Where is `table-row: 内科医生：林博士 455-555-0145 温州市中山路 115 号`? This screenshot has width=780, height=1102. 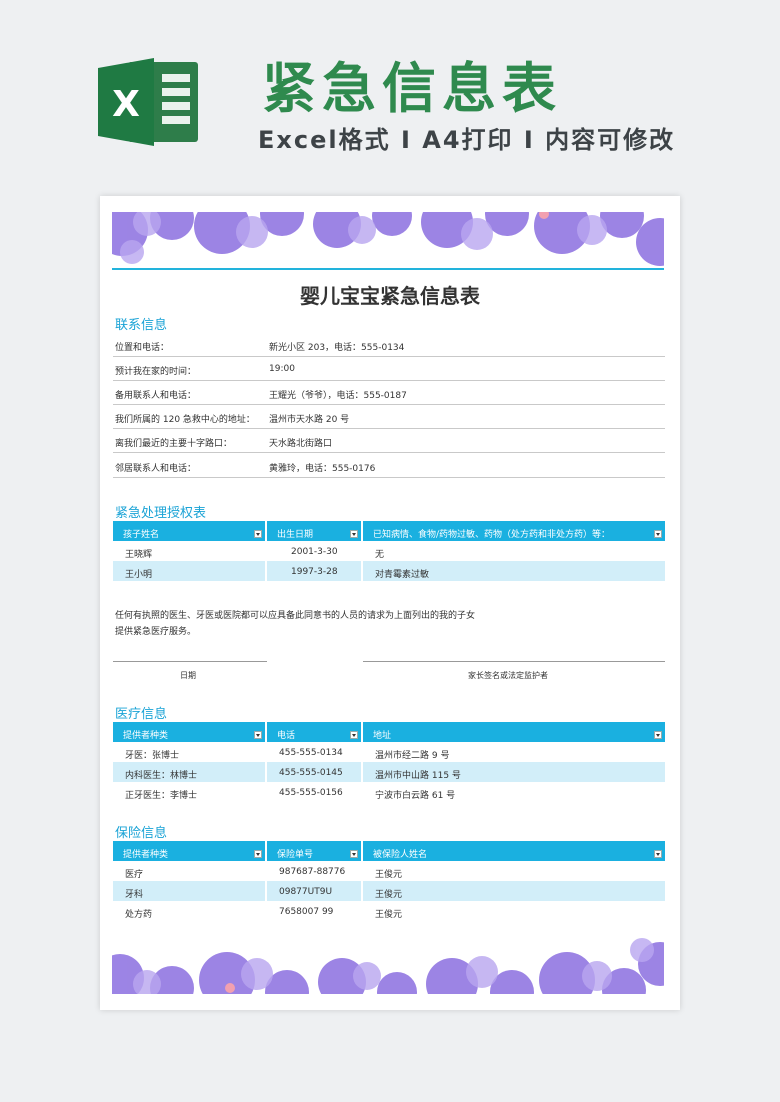
table-row: 内科医生：林博士 455-555-0145 温州市中山路 115 号 is located at coordinates (389, 772).